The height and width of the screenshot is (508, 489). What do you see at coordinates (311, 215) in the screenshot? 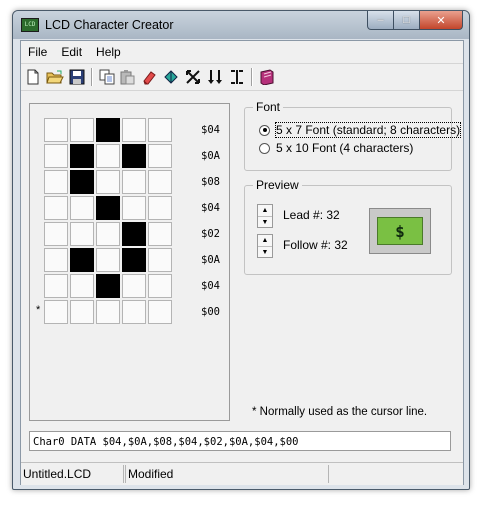
I see `lead-number: Lead #: 32` at bounding box center [311, 215].